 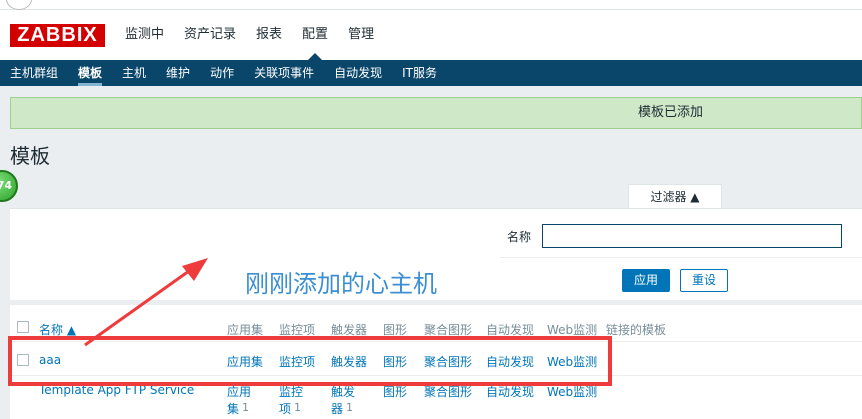 What do you see at coordinates (315, 35) in the screenshot?
I see `main-nav-configuration: 配置` at bounding box center [315, 35].